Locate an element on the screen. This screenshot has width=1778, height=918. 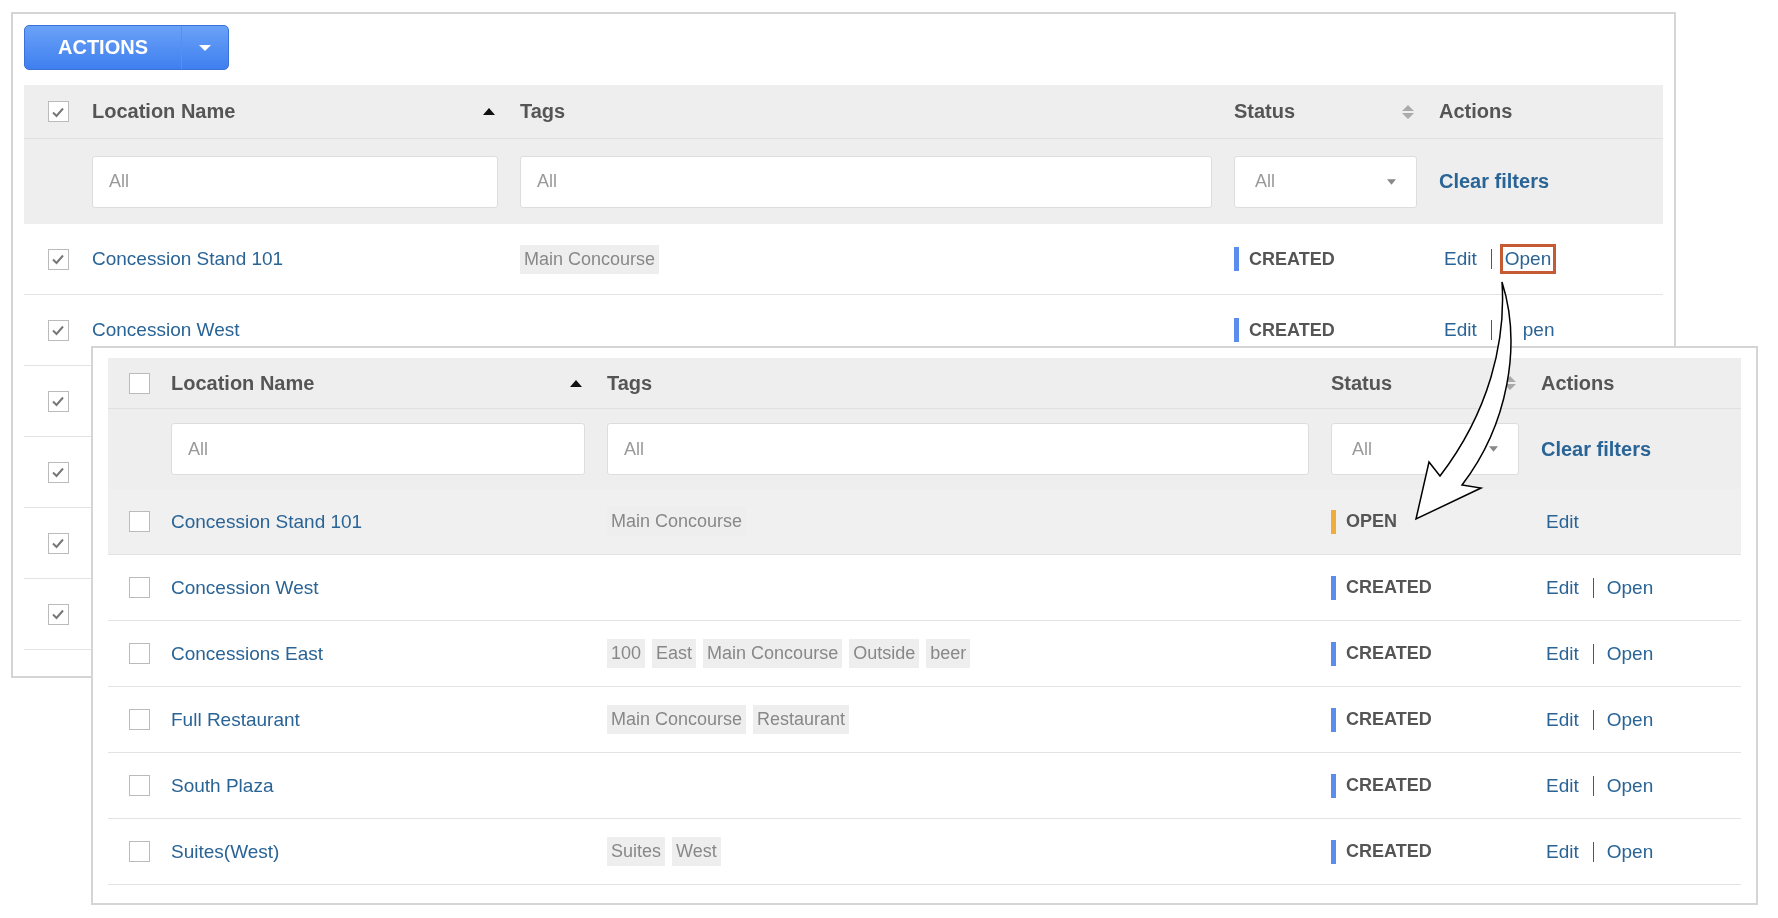
tag-label: beer is located at coordinates (948, 653).